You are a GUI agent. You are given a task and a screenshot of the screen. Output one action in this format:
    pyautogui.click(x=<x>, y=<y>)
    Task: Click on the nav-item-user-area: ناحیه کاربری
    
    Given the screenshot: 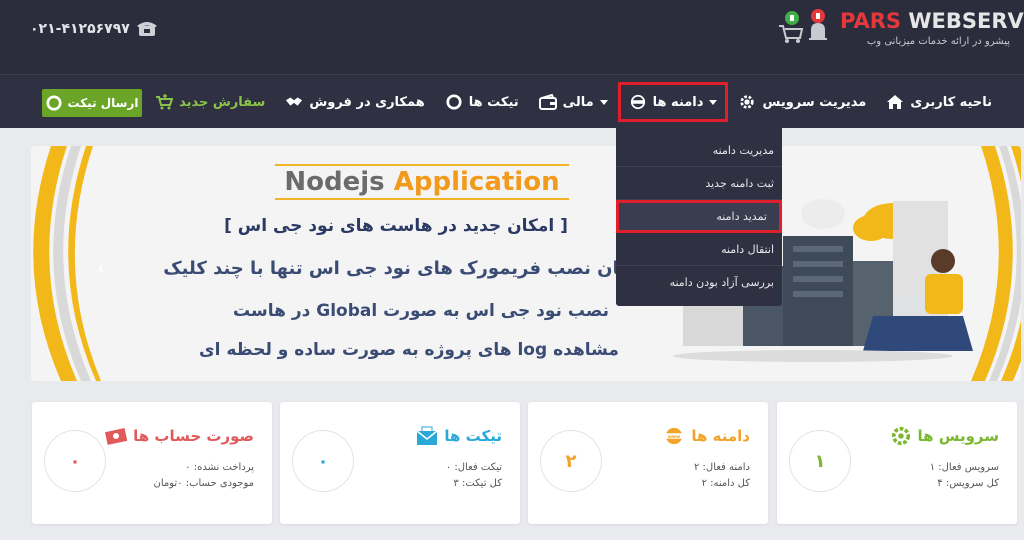 What is the action you would take?
    pyautogui.click(x=939, y=102)
    